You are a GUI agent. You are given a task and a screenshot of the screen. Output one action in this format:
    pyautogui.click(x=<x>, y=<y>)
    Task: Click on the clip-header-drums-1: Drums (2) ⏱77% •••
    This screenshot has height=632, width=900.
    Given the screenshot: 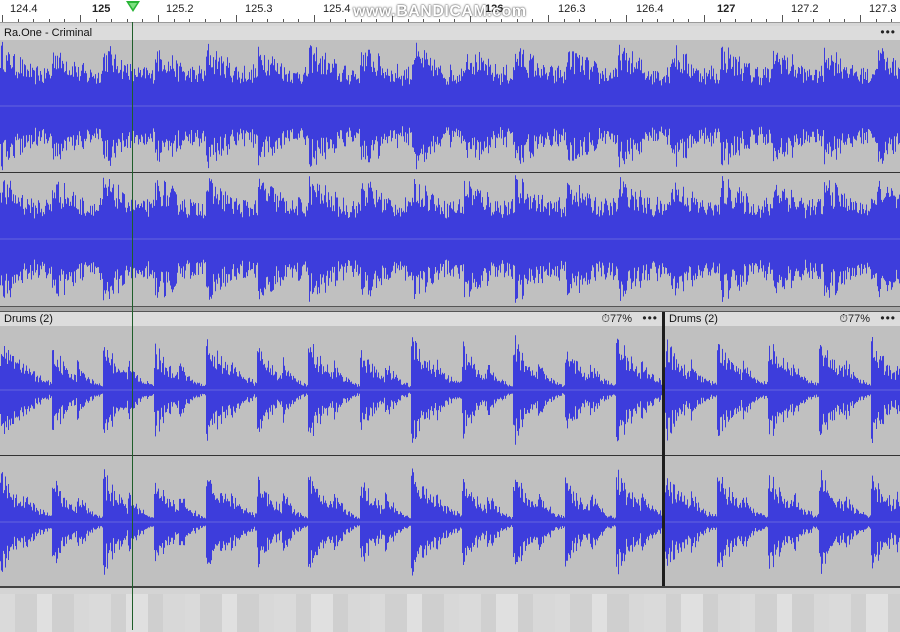 What is the action you would take?
    pyautogui.click(x=331, y=319)
    